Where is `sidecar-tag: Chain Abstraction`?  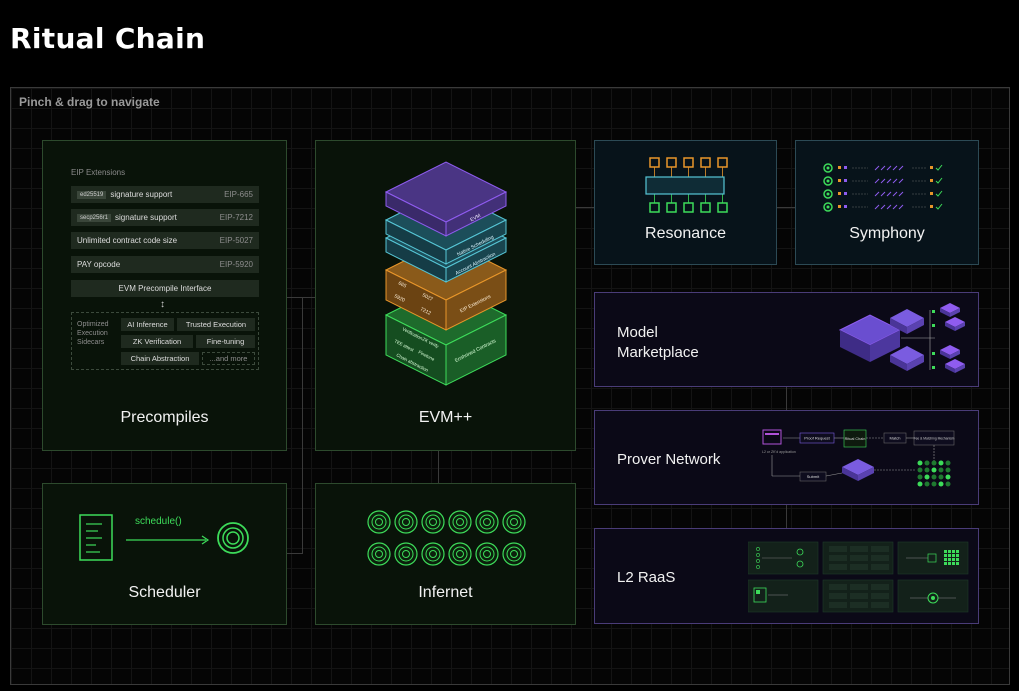 sidecar-tag: Chain Abstraction is located at coordinates (160, 358).